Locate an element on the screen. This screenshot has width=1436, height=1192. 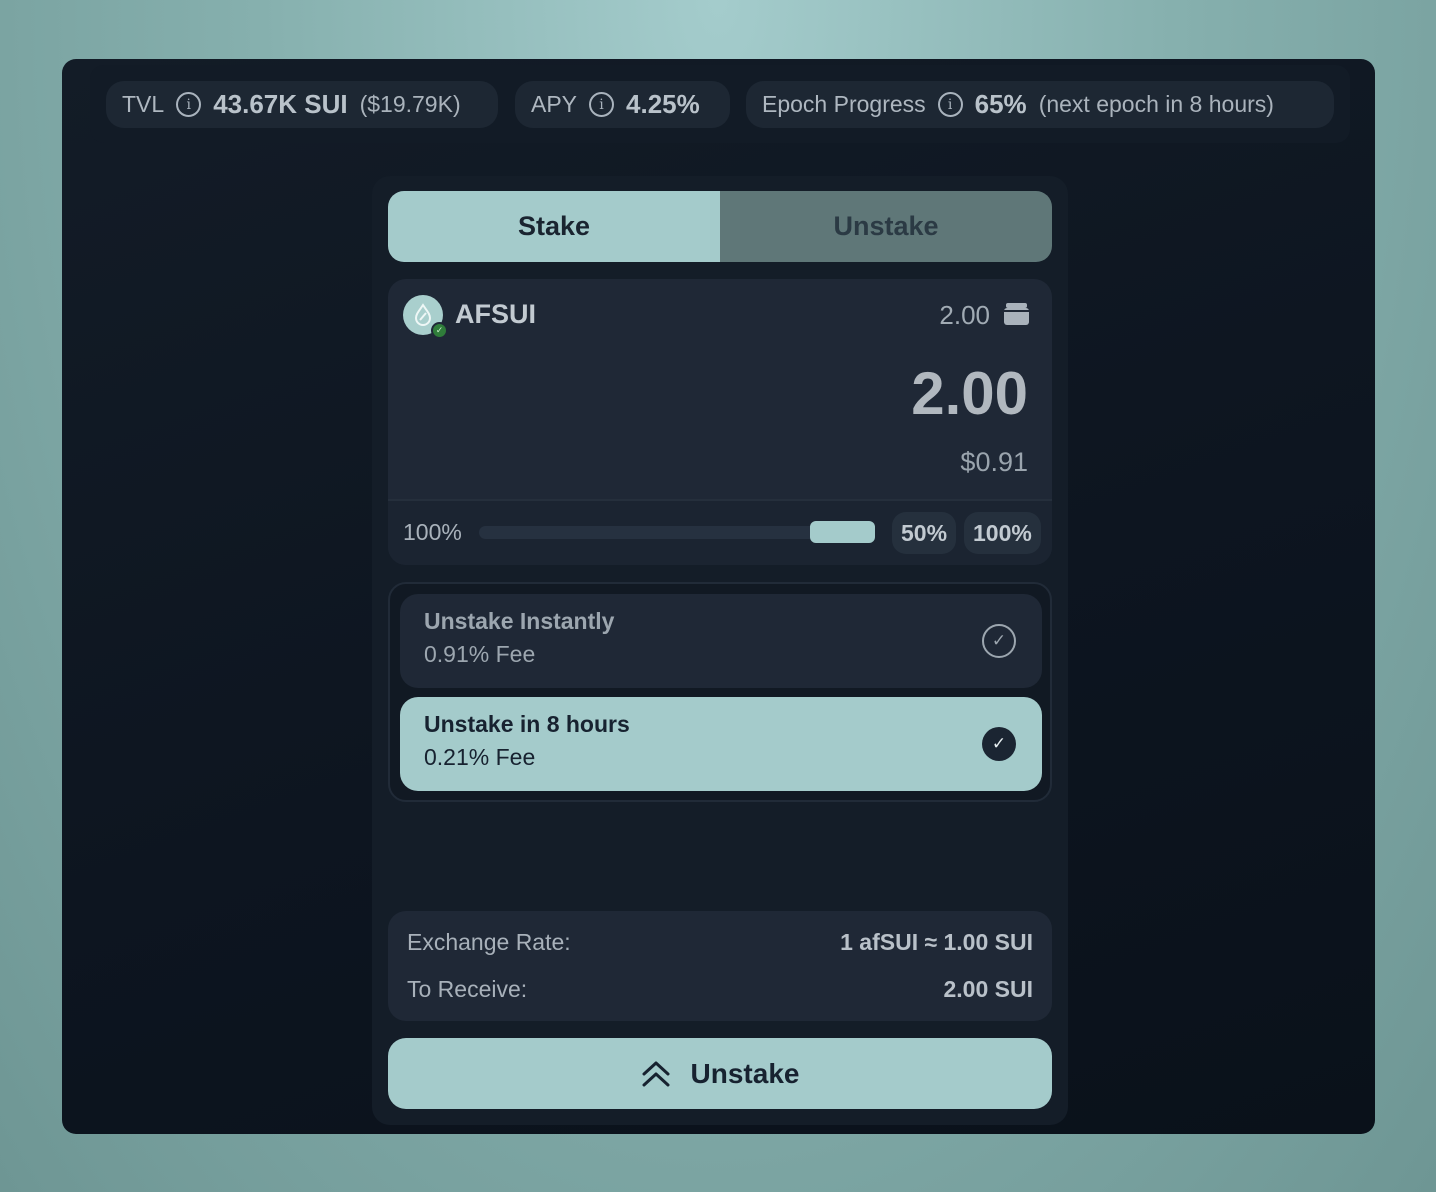
unstake-button-label: Unstake is located at coordinates (745, 1073).